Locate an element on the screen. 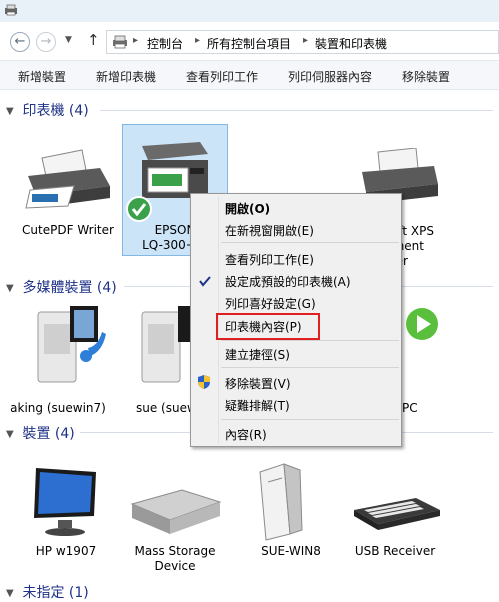 Image resolution: width=499 pixels, height=602 pixels. keyboard-icon is located at coordinates (397, 514).